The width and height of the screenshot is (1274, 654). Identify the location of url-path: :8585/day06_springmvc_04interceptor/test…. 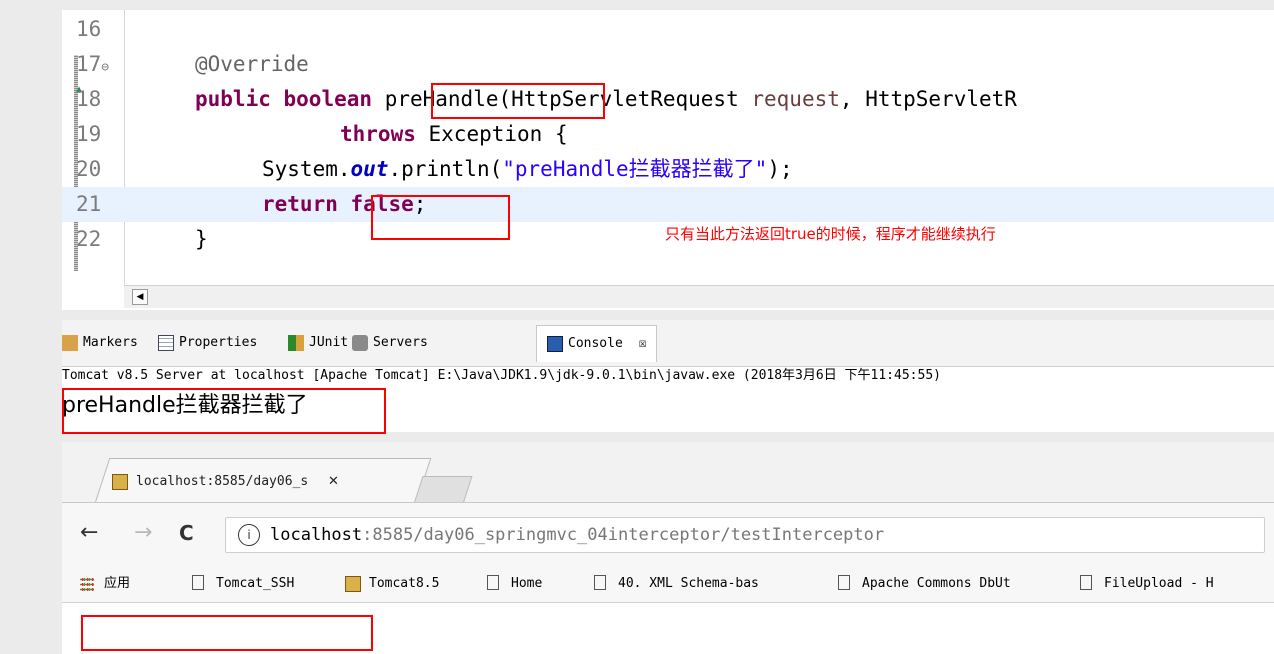
(623, 535).